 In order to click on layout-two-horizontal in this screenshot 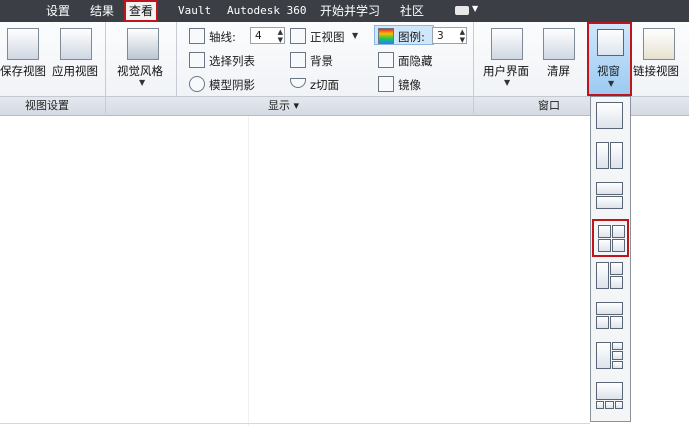, I will do `click(610, 196)`.